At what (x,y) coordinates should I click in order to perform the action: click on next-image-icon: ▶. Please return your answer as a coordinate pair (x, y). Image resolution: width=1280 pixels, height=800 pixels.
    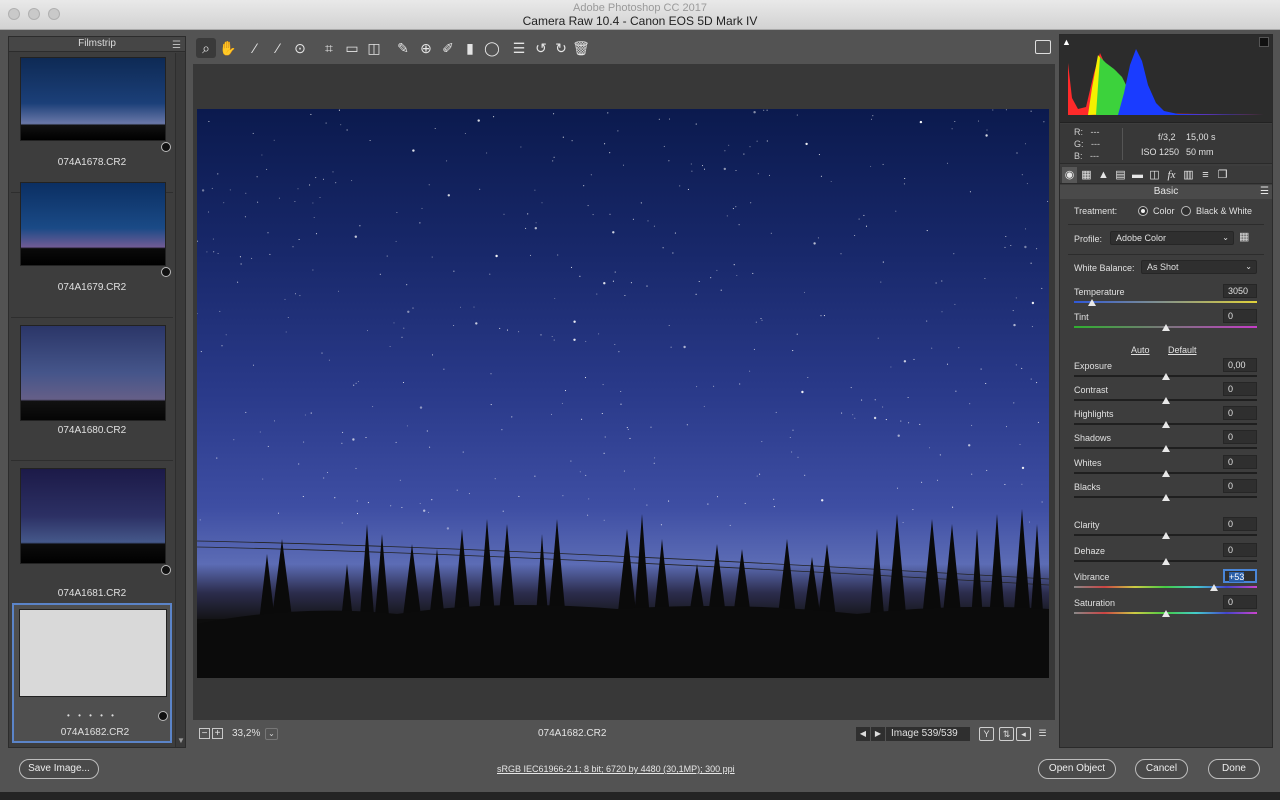
    Looking at the image, I should click on (878, 734).